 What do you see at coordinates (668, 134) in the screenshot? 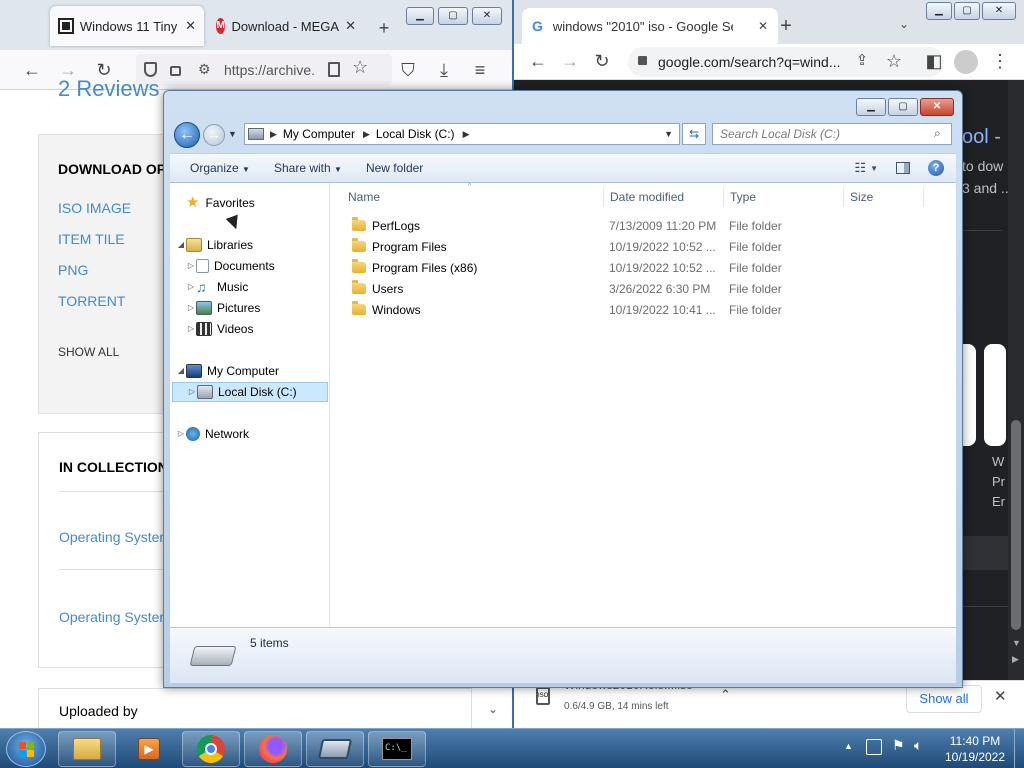
I see `address-history-icon: ▼` at bounding box center [668, 134].